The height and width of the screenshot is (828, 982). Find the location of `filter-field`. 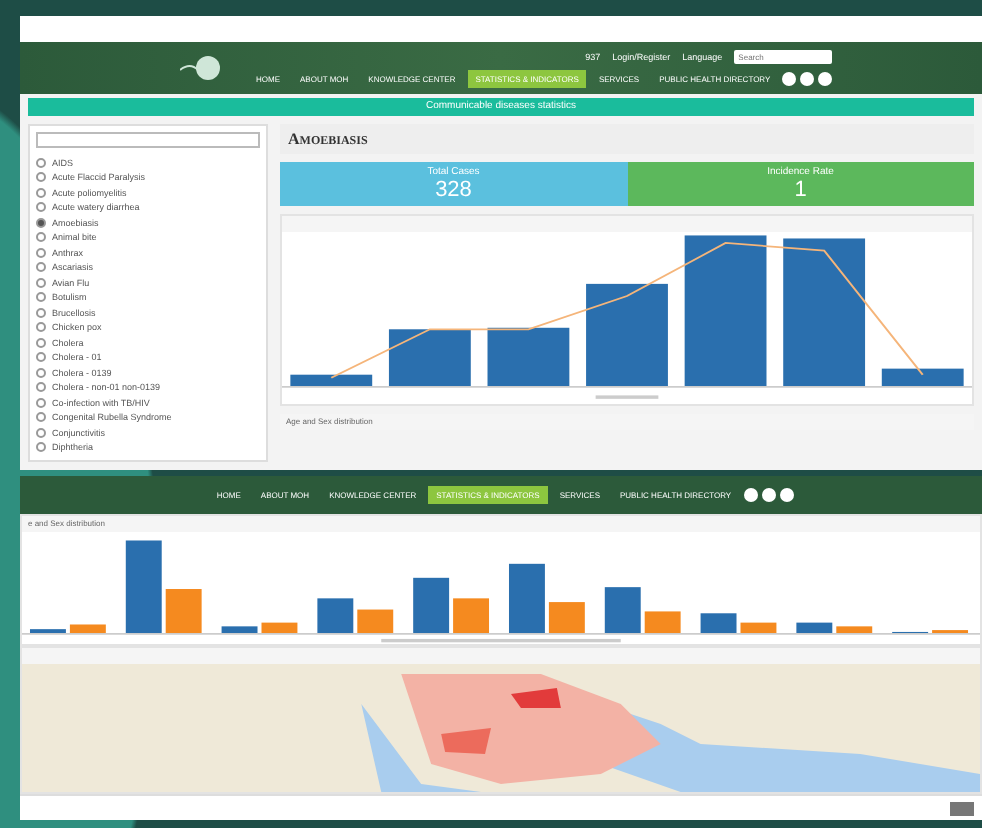

filter-field is located at coordinates (148, 140).